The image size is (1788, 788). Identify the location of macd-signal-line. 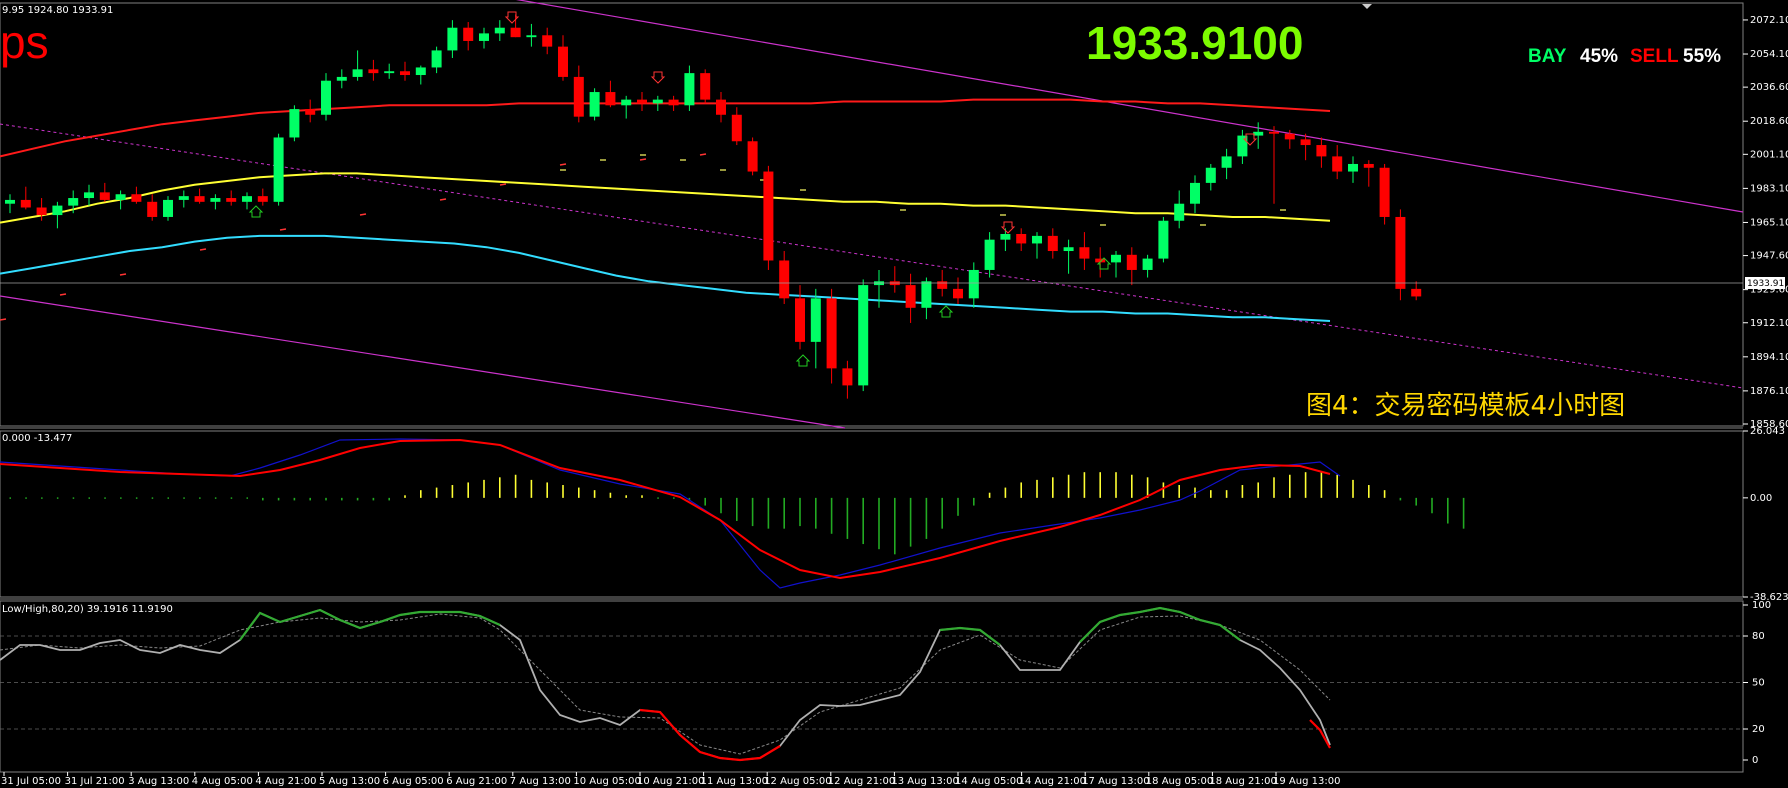
(665, 509).